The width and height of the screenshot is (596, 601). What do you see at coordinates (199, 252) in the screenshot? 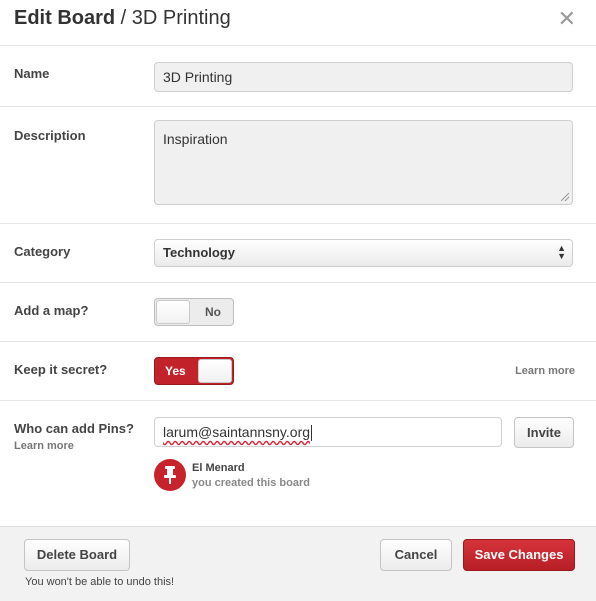
I see `category-selected-value: Technology` at bounding box center [199, 252].